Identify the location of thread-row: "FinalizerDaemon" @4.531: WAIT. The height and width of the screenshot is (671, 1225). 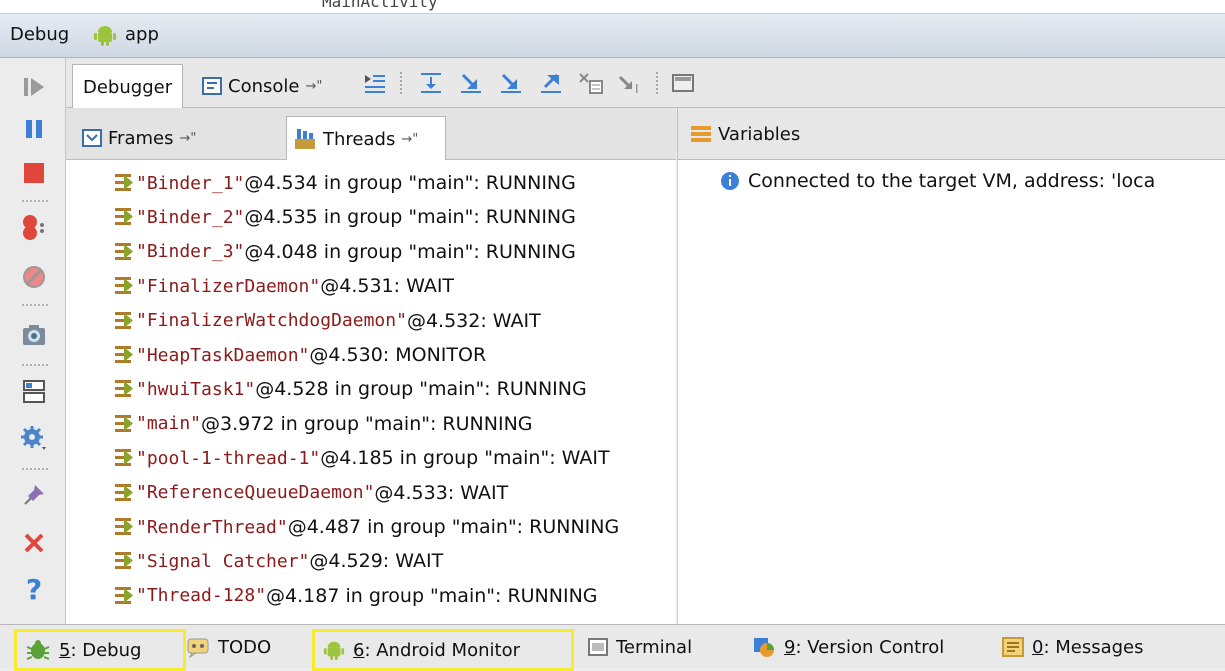
(283, 286).